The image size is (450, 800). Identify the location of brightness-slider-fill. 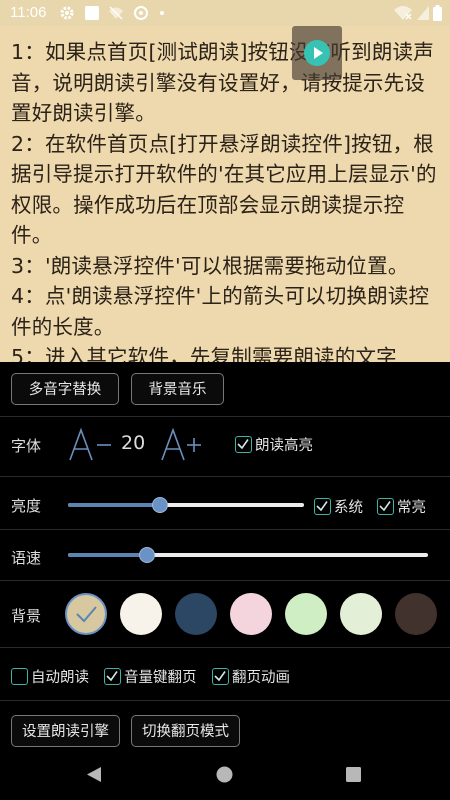
(114, 505).